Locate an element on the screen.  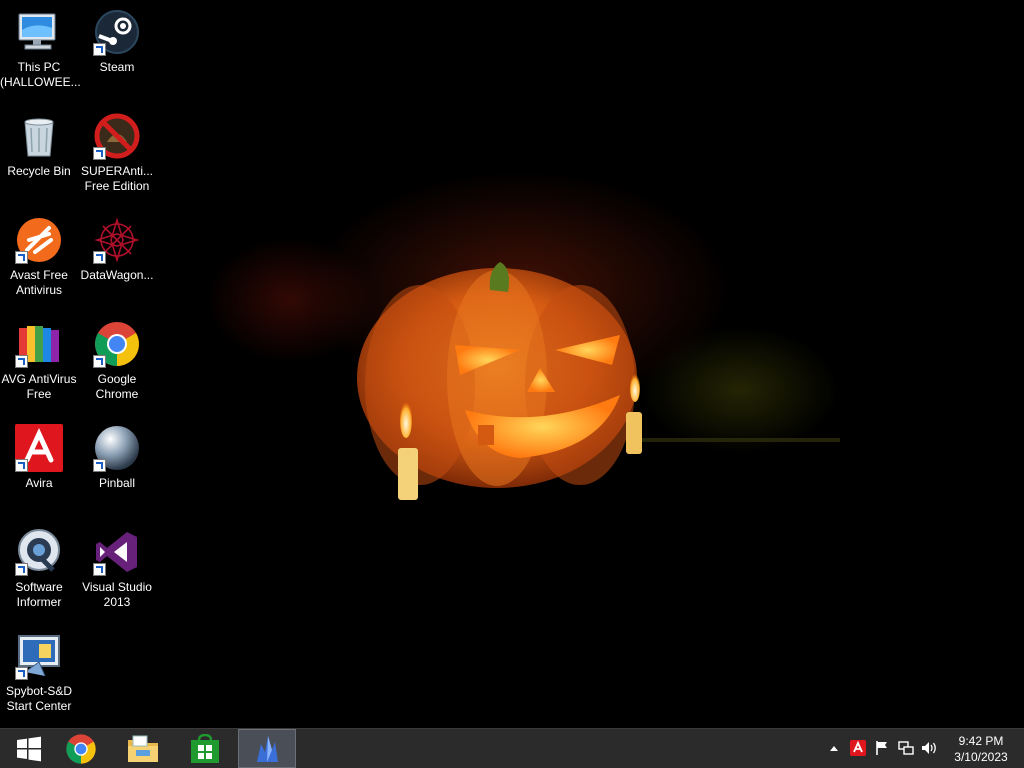
clock-time: 9:42 PM is located at coordinates (981, 741).